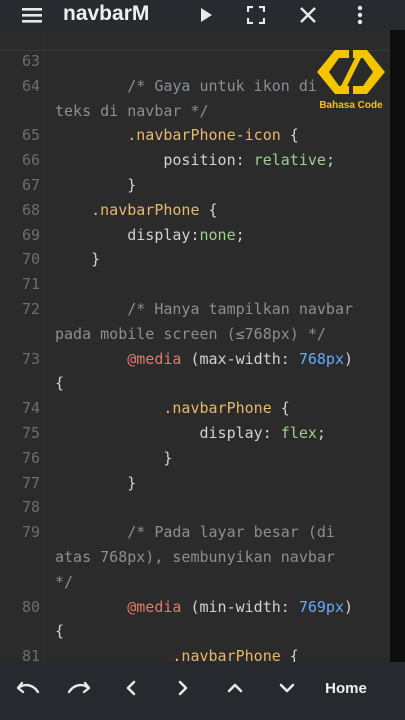  Describe the element at coordinates (217, 234) in the screenshot. I see `code-value: none` at that location.